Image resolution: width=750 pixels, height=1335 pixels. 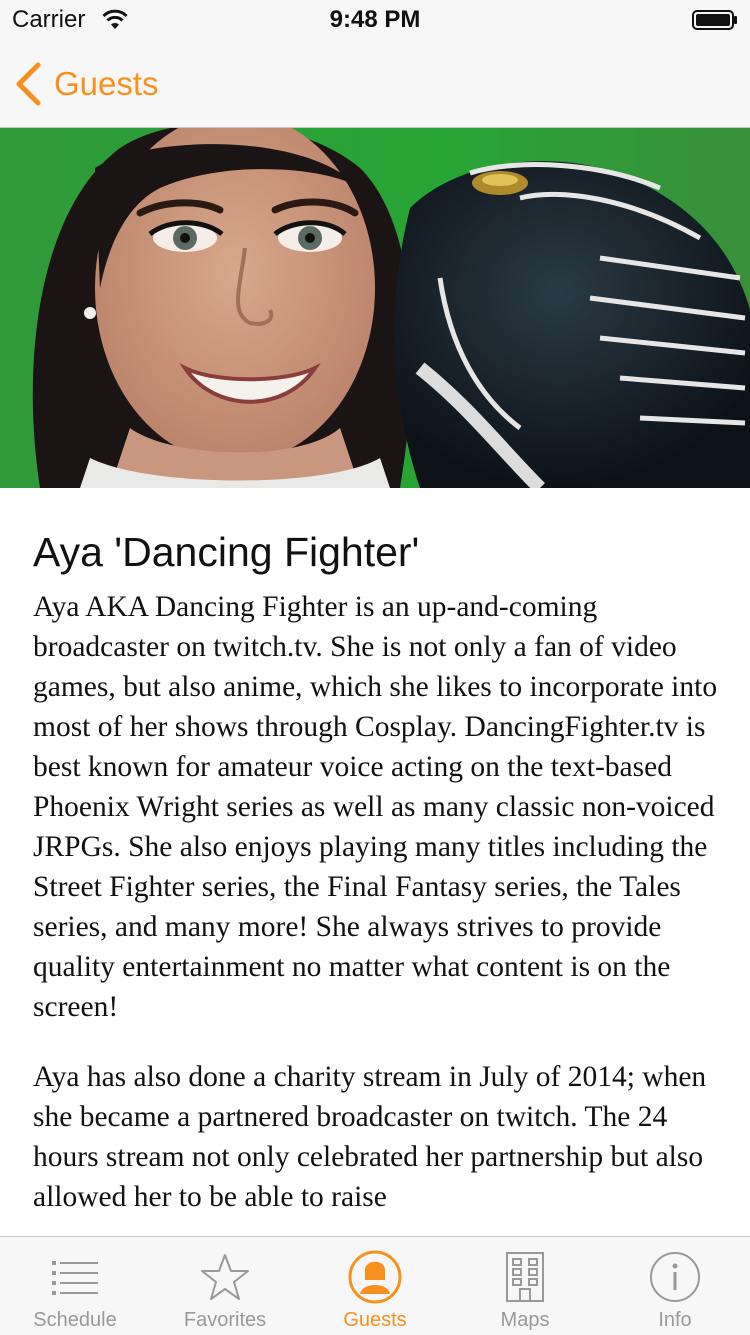 What do you see at coordinates (375, 1320) in the screenshot?
I see `tab-label: Guests` at bounding box center [375, 1320].